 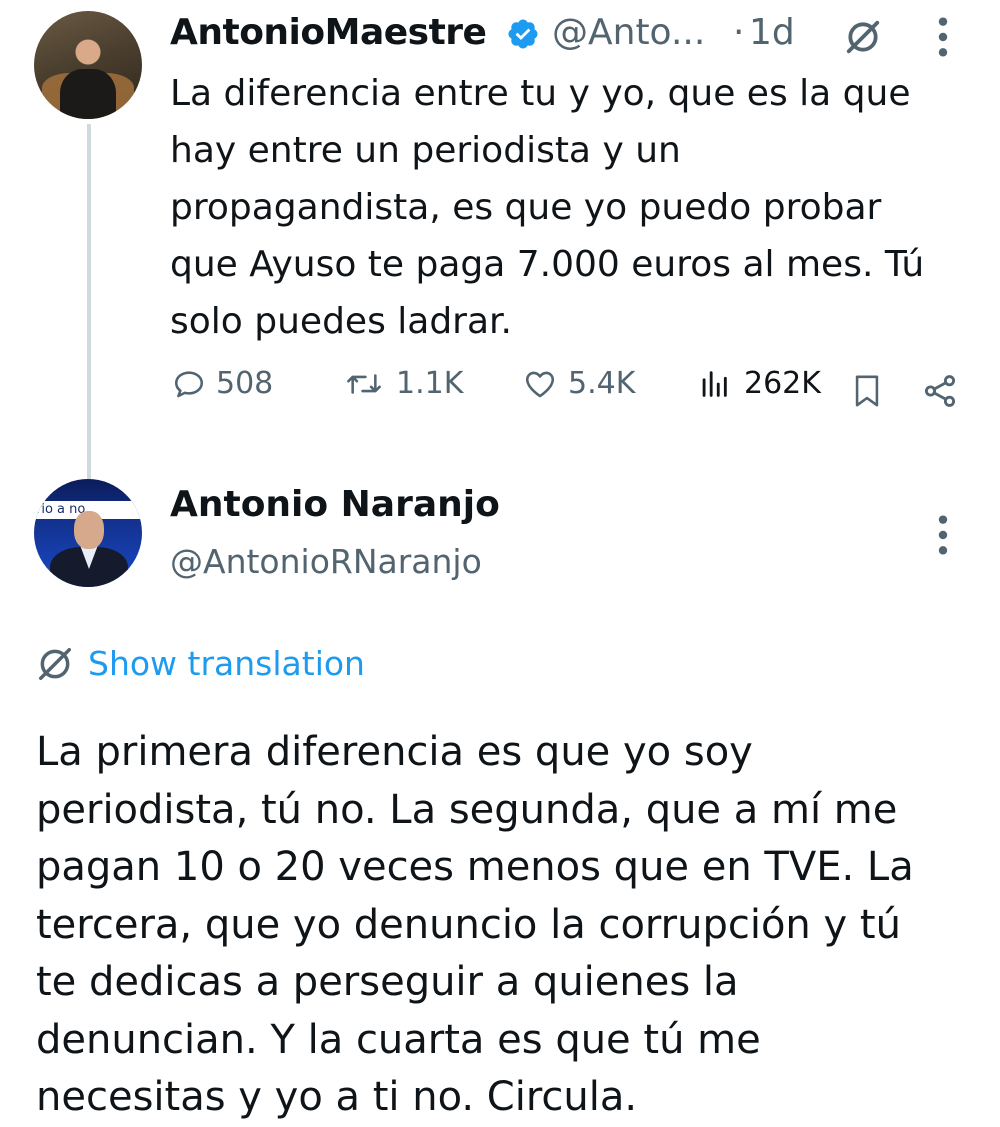 What do you see at coordinates (540, 384) in the screenshot?
I see `heart-icon` at bounding box center [540, 384].